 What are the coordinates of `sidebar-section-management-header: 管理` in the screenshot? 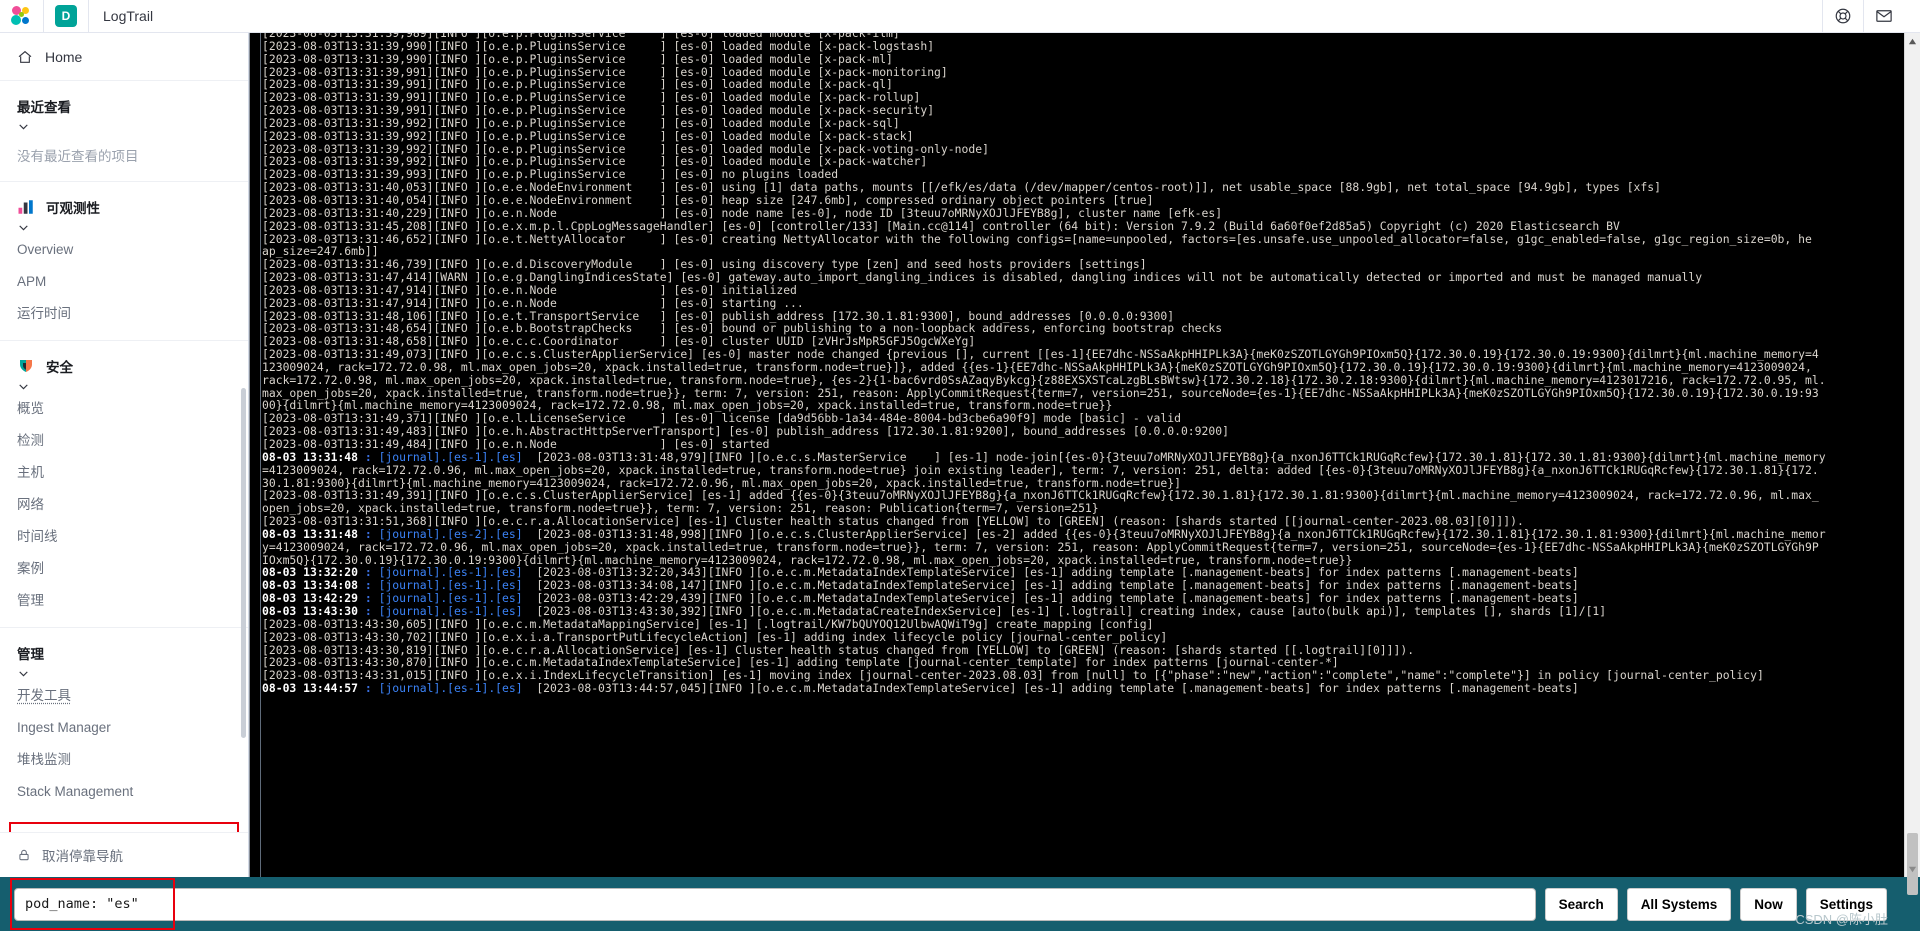 It's located at (124, 653).